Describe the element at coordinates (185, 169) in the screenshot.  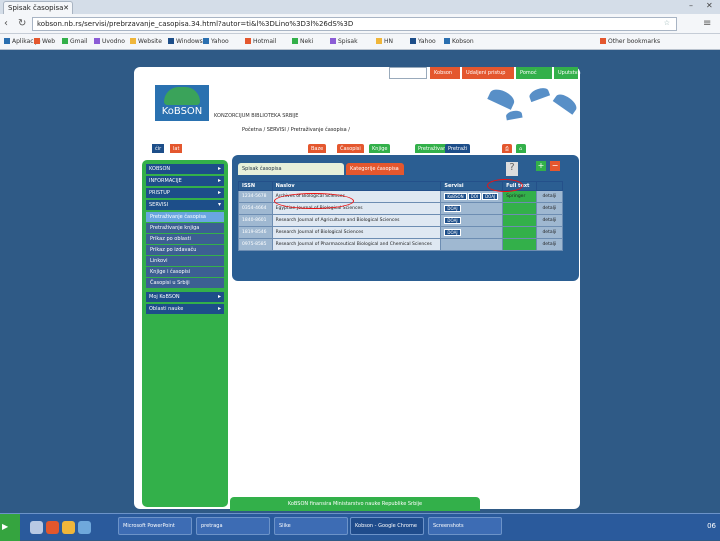
I see `sidebar-section-kobson: KOBSON ▸` at that location.